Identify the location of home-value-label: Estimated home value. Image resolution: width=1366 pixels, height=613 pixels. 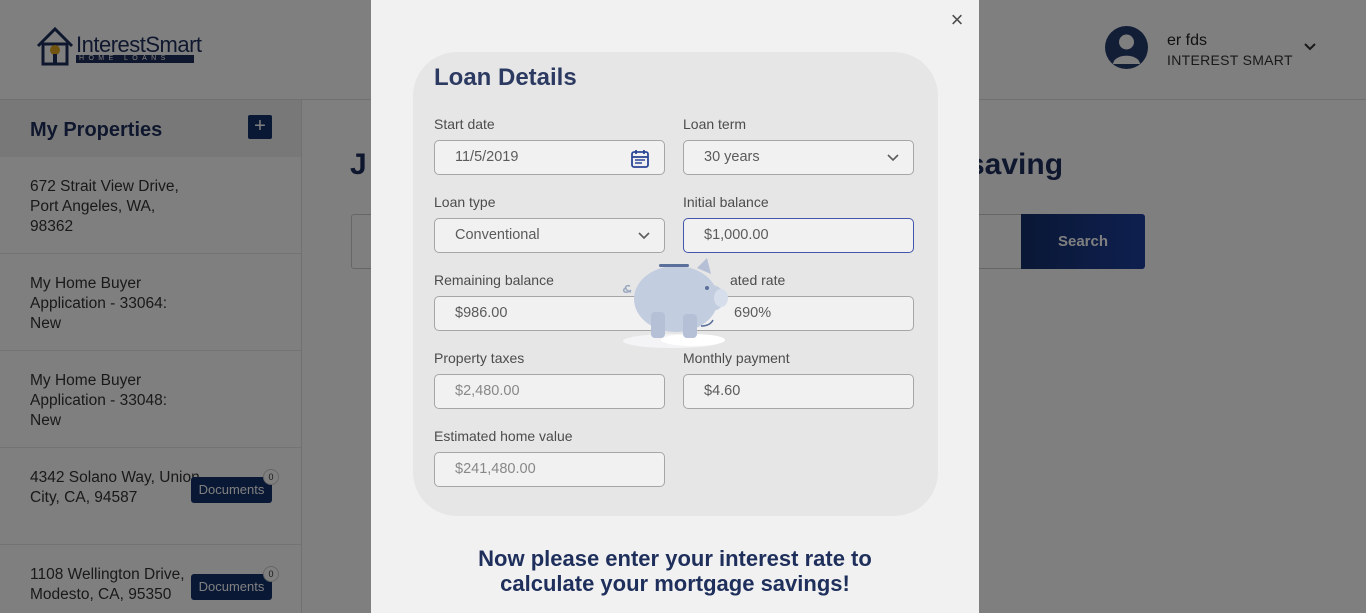
(503, 436).